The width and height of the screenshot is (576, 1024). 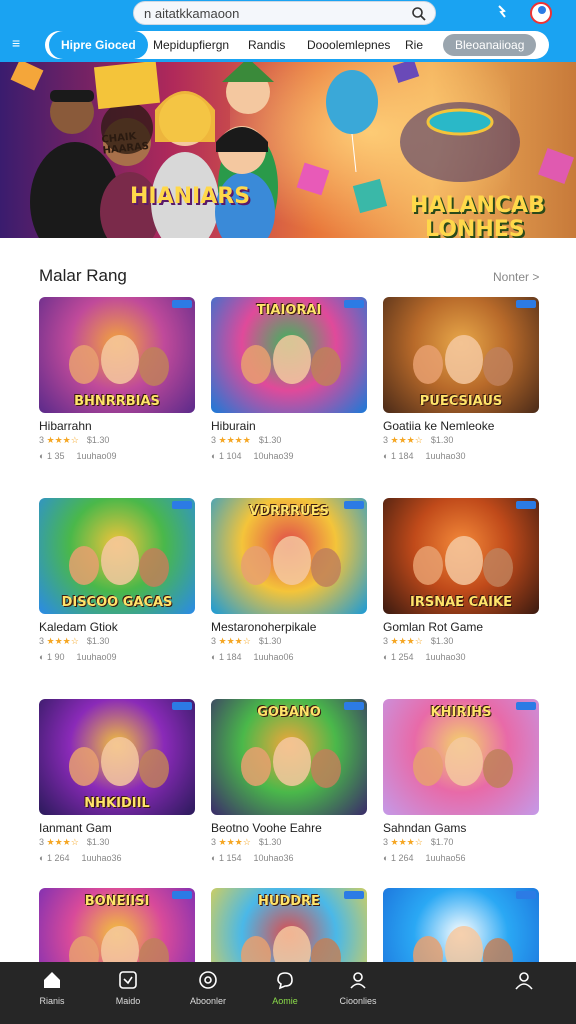 I want to click on game-name: Ianmant Gam, so click(x=75, y=828).